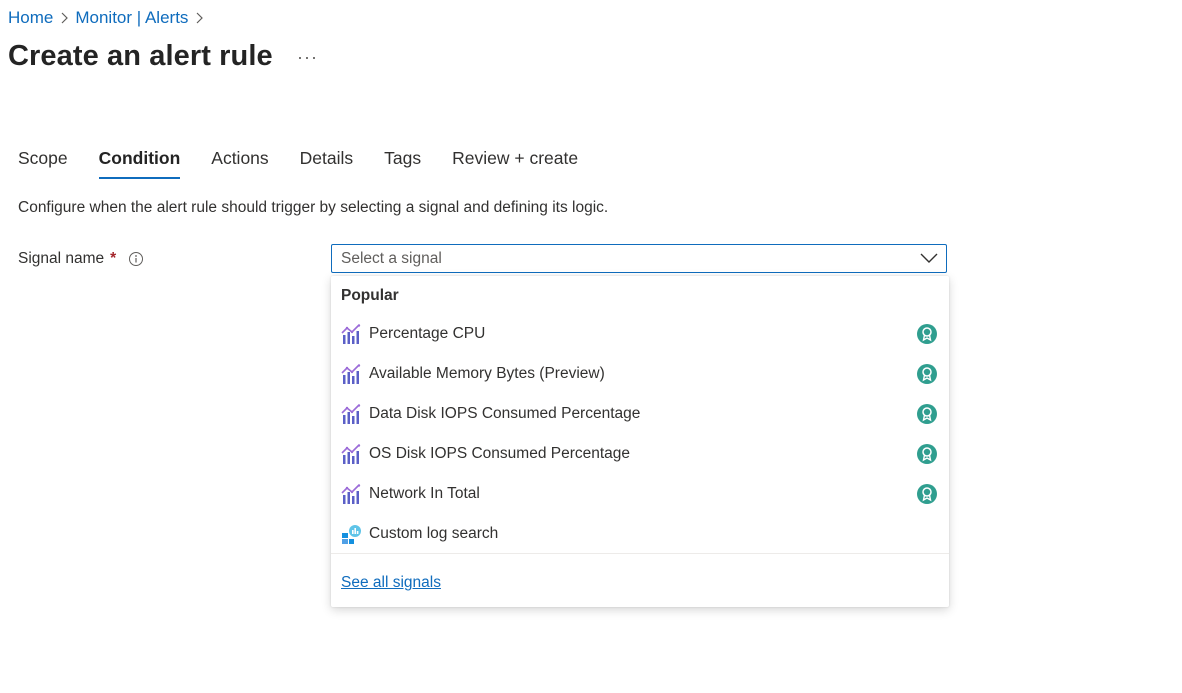 The width and height of the screenshot is (1182, 693). What do you see at coordinates (327, 162) in the screenshot?
I see `tab-details: Details` at bounding box center [327, 162].